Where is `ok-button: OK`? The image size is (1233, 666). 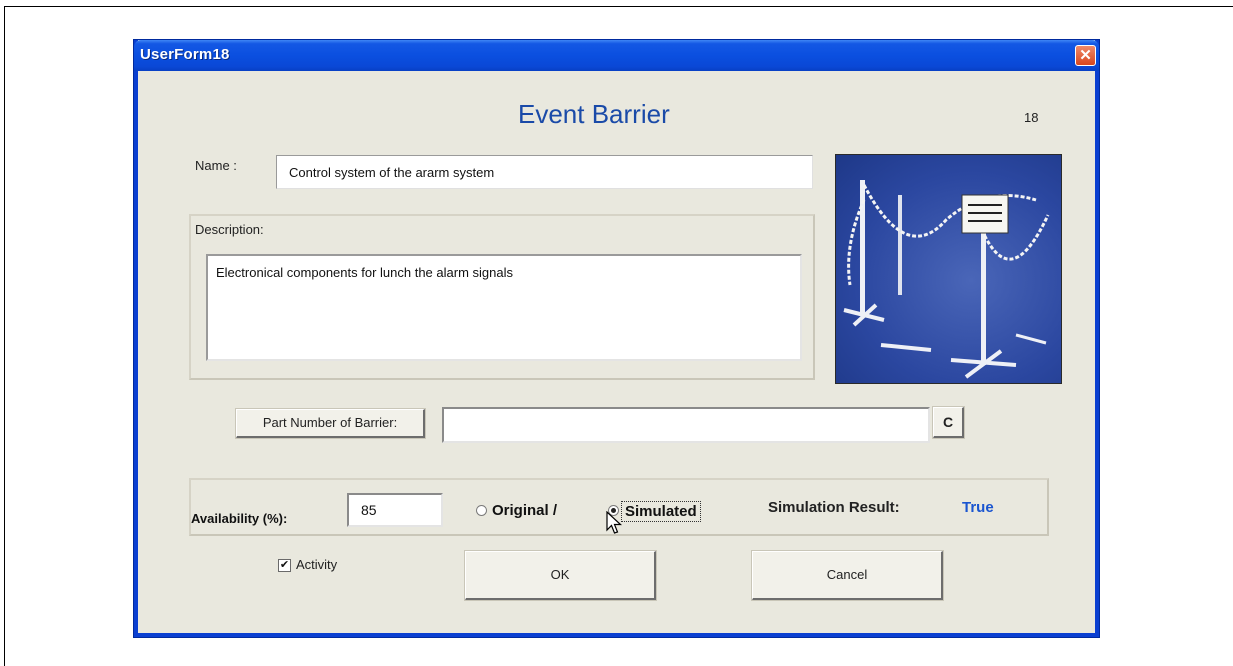
ok-button: OK is located at coordinates (560, 575).